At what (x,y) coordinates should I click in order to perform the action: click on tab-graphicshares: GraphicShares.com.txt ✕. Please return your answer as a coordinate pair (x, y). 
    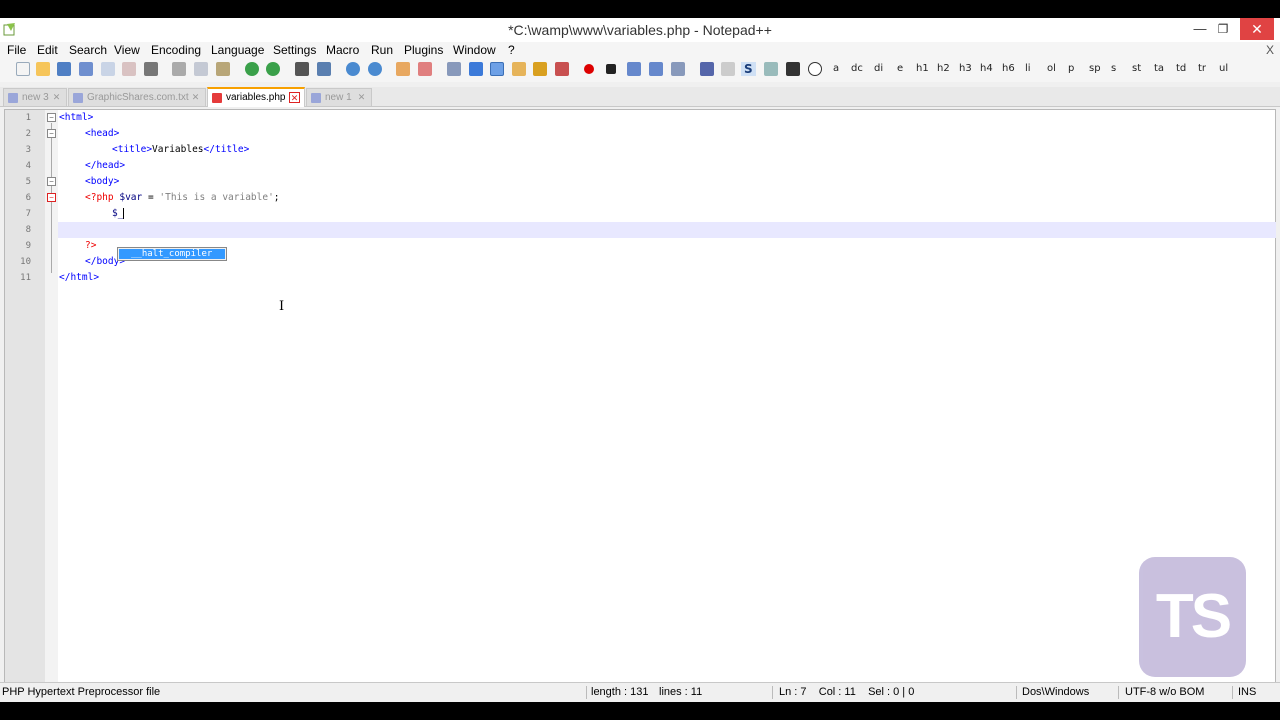
    Looking at the image, I should click on (137, 97).